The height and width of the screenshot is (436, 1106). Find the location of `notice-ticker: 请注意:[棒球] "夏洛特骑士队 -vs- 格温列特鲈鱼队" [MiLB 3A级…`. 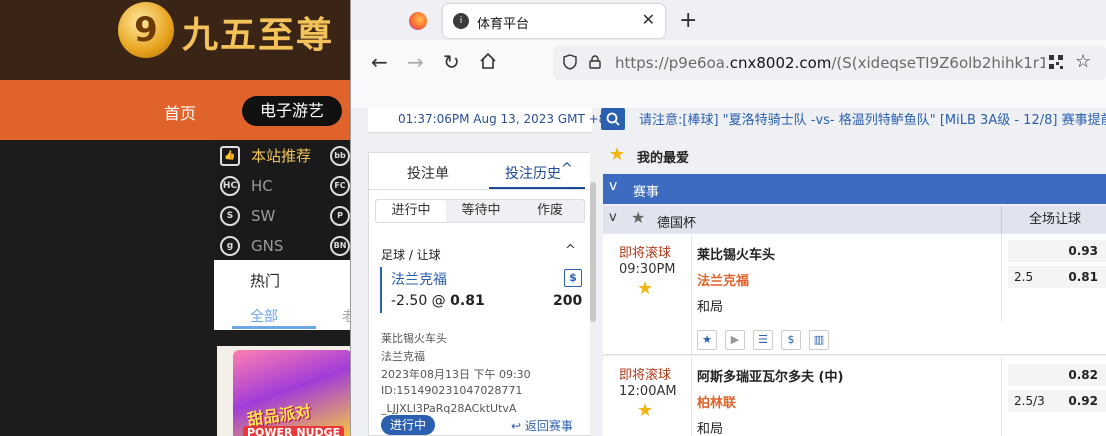

notice-ticker: 请注意:[棒球] "夏洛特骑士队 -vs- 格温列特鲈鱼队" [MiLB 3A级… is located at coordinates (872, 118).